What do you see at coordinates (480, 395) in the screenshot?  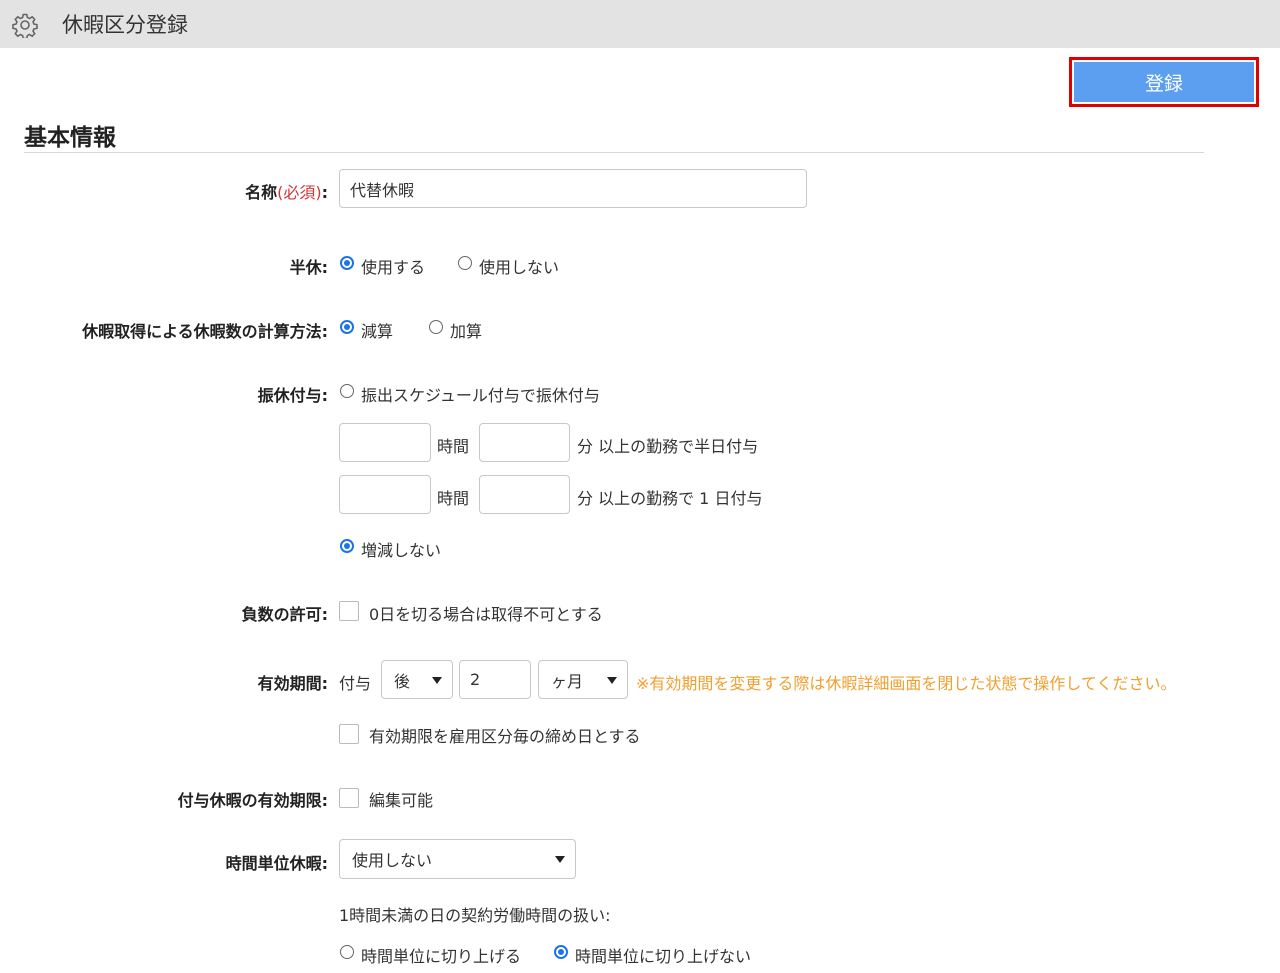 I see `substitute-schedule-label: 振出スケジュール付与で振休付与` at bounding box center [480, 395].